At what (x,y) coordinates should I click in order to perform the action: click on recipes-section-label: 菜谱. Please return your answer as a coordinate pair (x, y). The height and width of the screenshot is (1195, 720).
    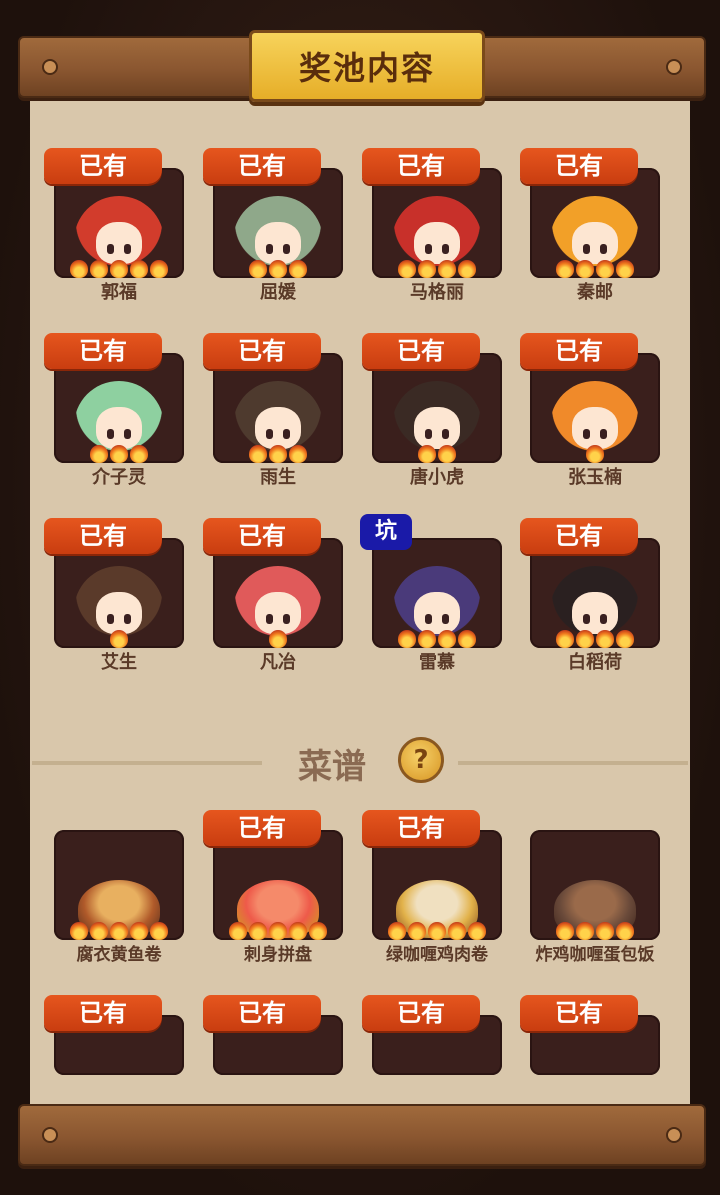
    Looking at the image, I should click on (332, 767).